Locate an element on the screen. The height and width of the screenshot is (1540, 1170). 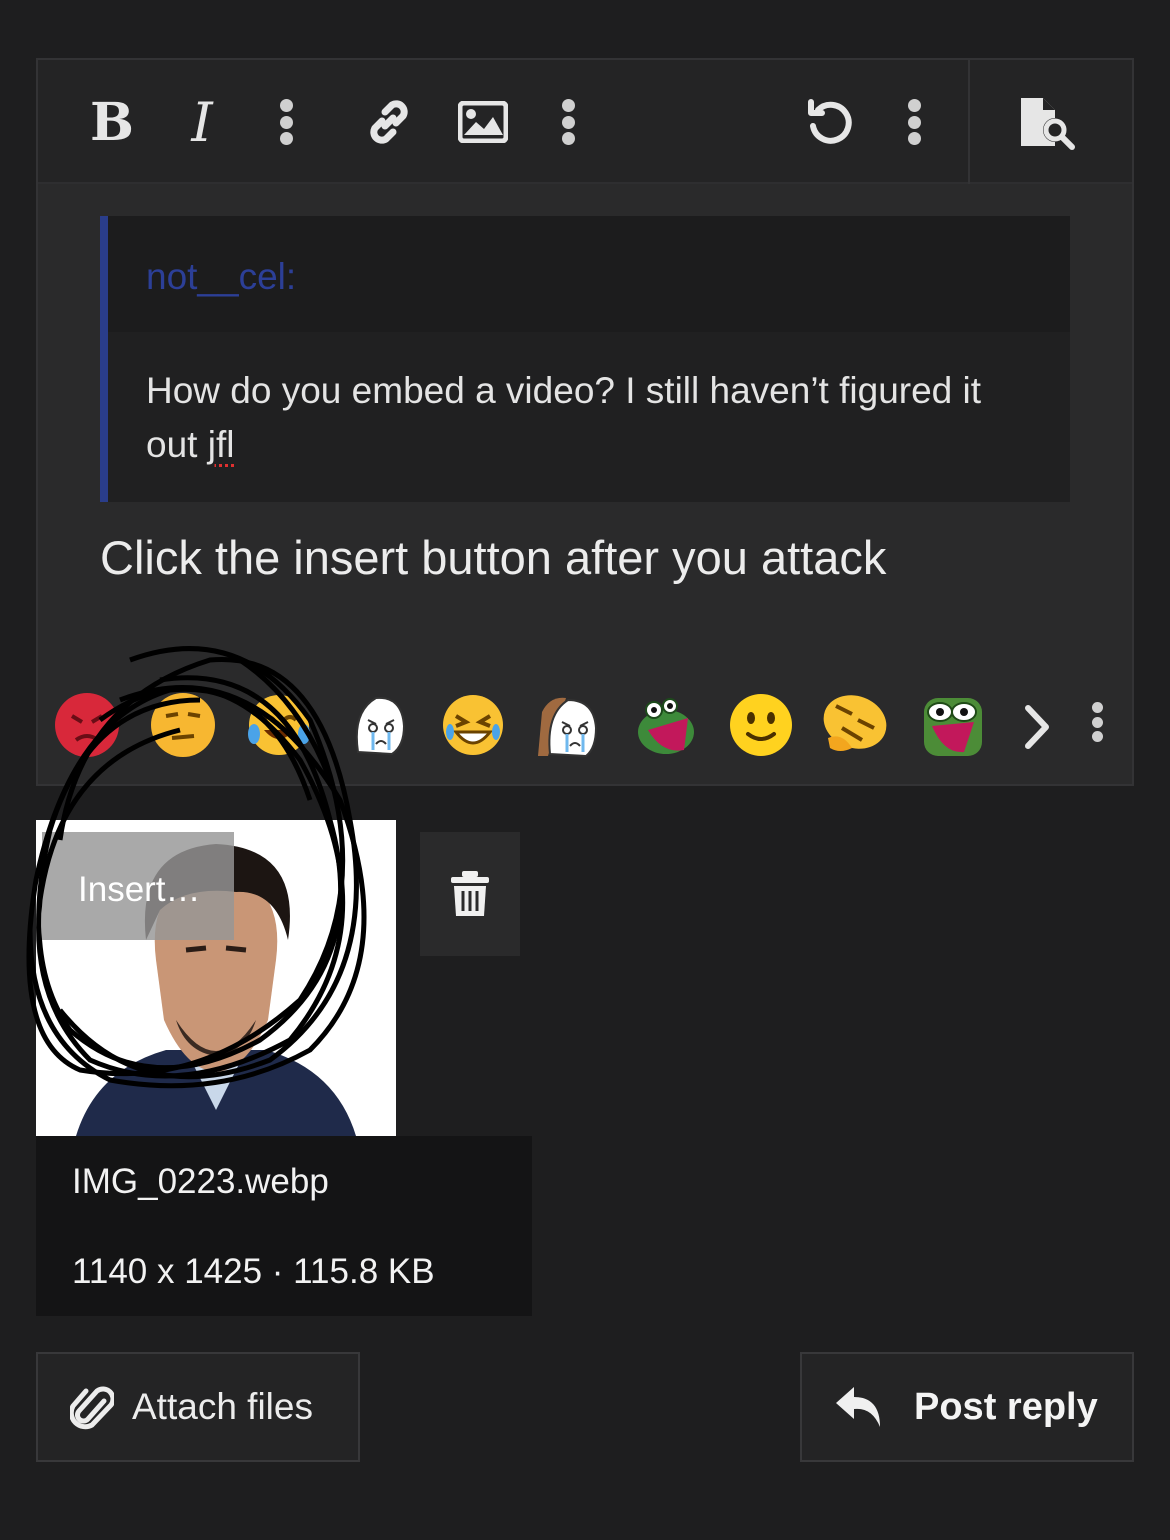
preview-button is located at coordinates (1049, 122).